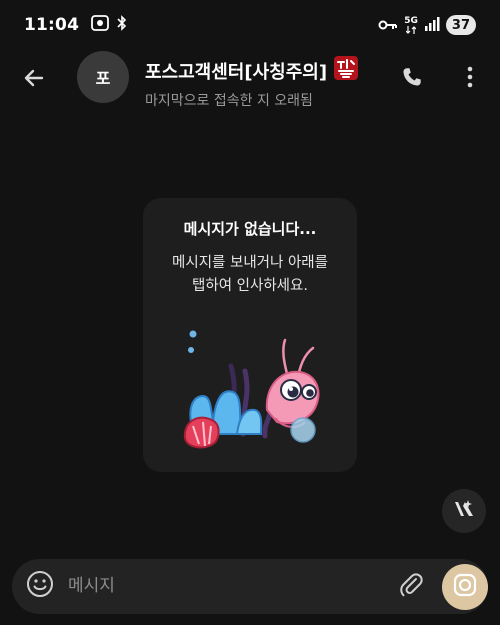 This screenshot has height=625, width=500. I want to click on camera-icon, so click(465, 587).